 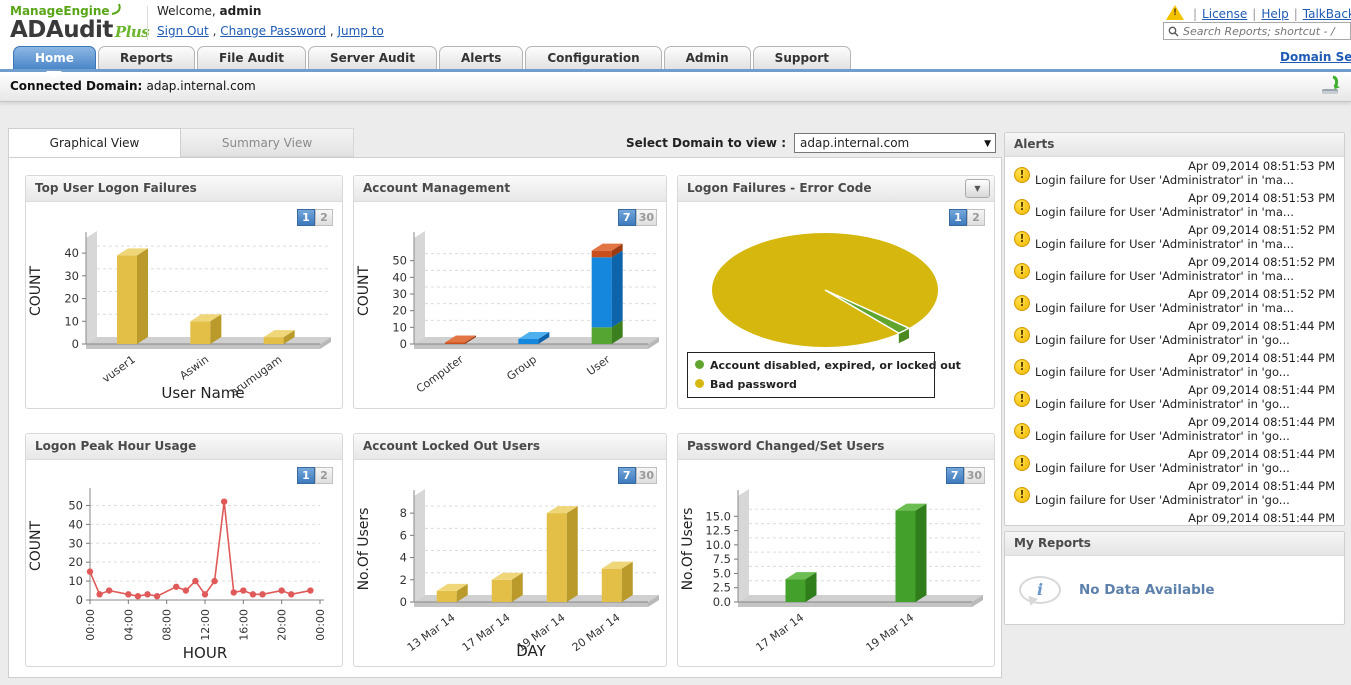 I want to click on logon-failures-error-code-chart, so click(x=825, y=290).